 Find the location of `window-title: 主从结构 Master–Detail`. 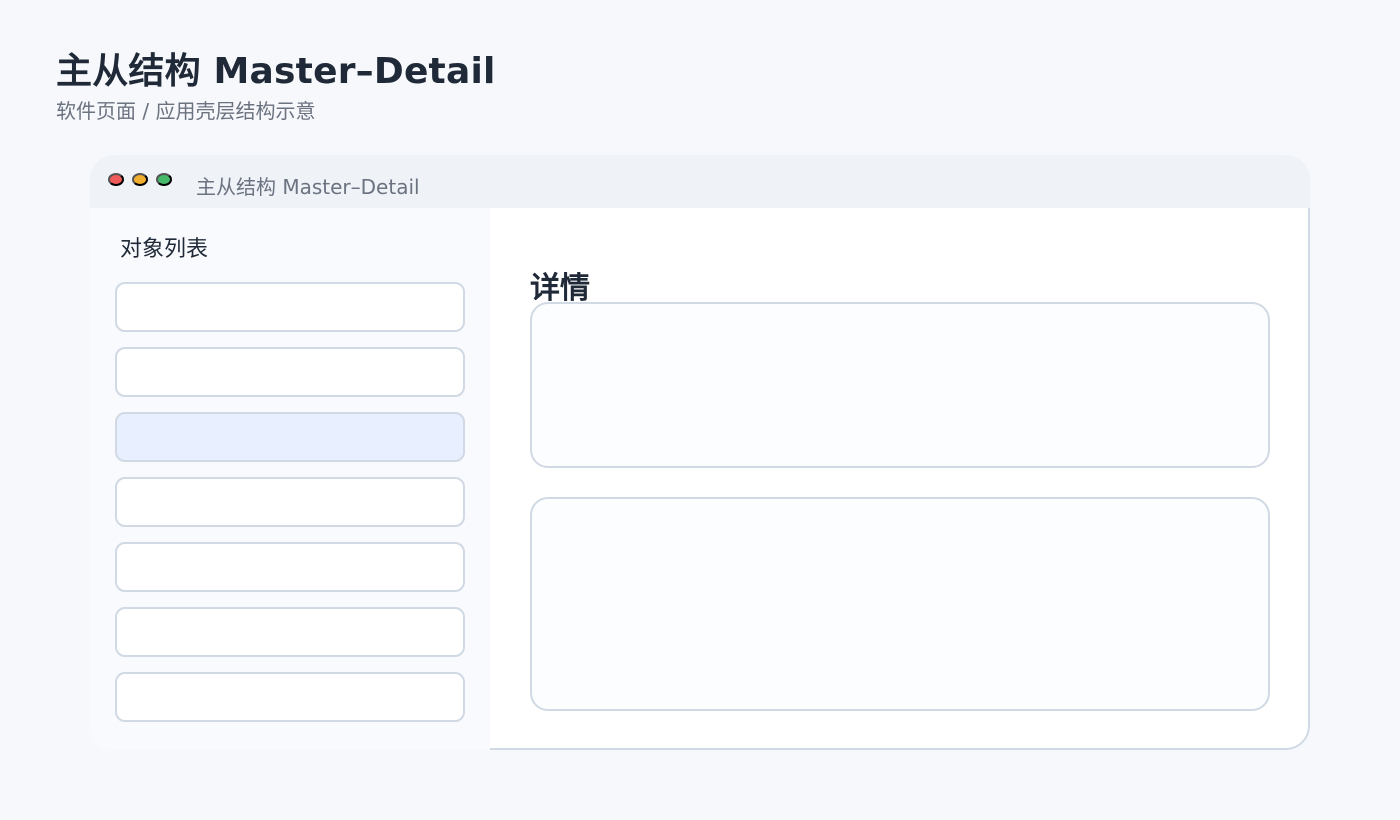

window-title: 主从结构 Master–Detail is located at coordinates (308, 187).